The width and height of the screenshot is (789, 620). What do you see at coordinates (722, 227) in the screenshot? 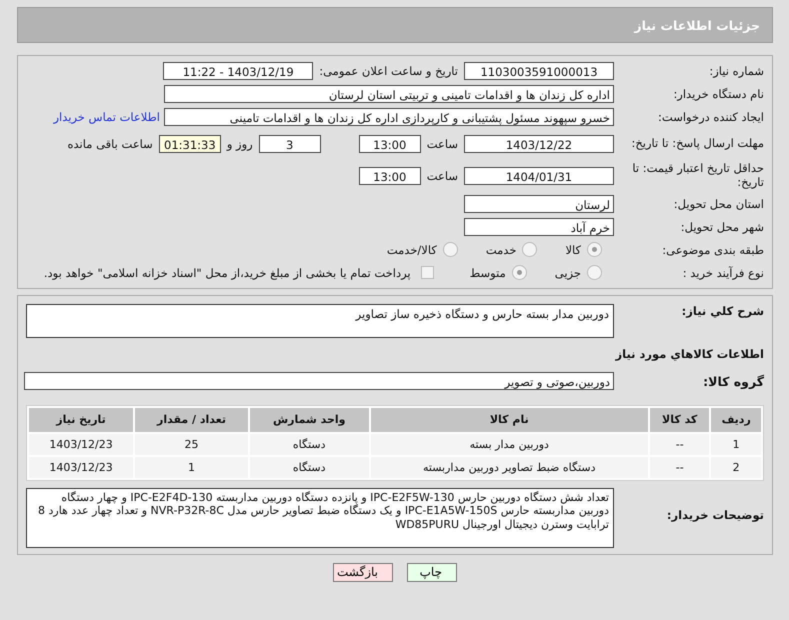
I see `field-label: شهر محل تحویل:` at bounding box center [722, 227].